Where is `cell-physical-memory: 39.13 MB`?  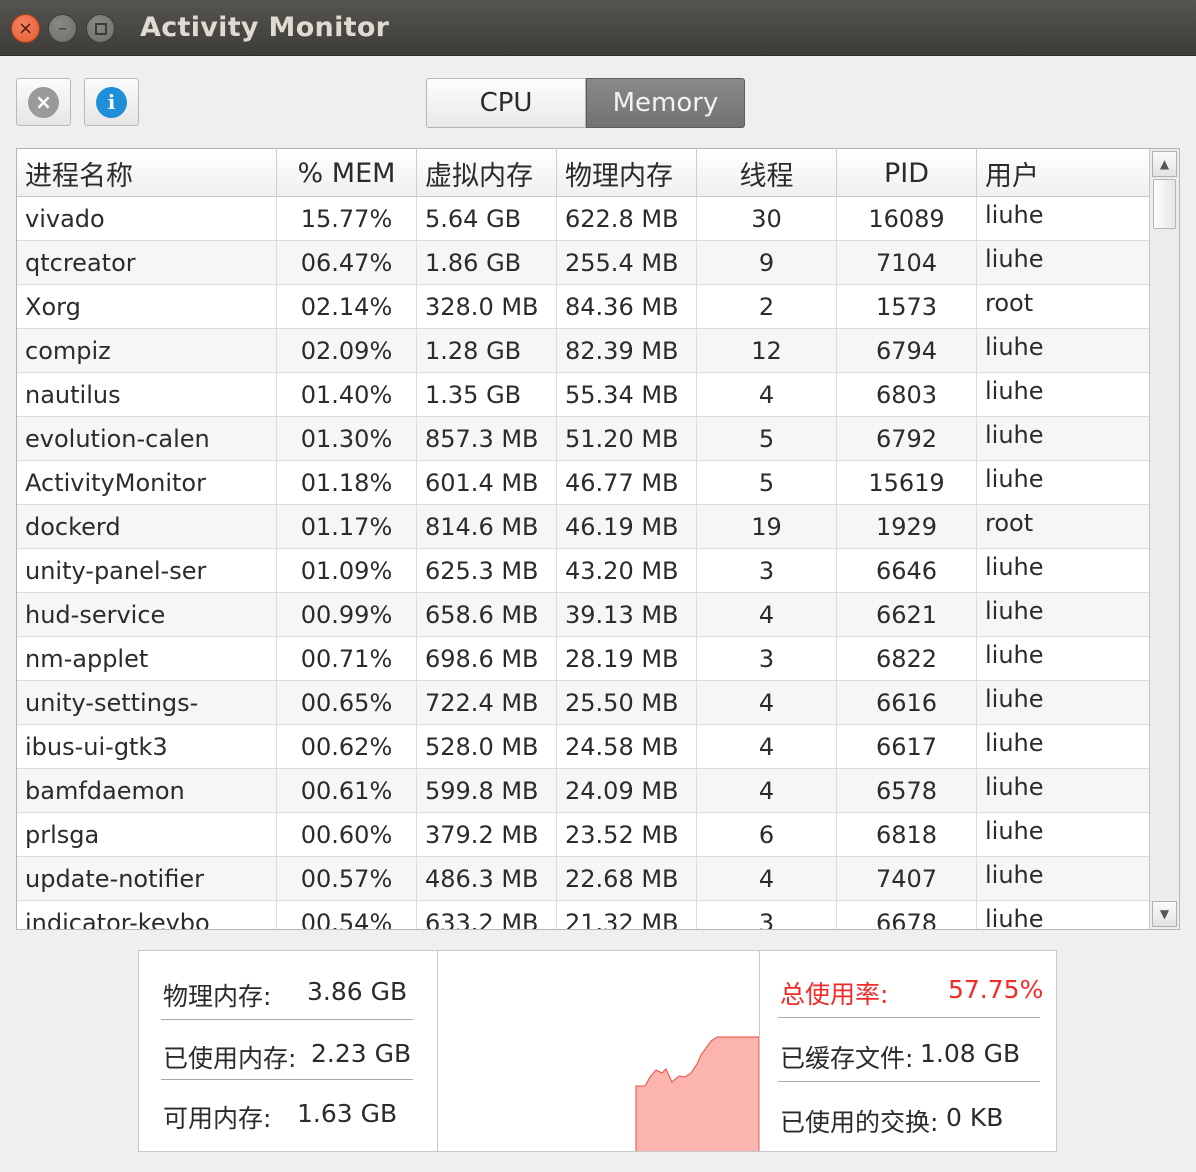 cell-physical-memory: 39.13 MB is located at coordinates (627, 615).